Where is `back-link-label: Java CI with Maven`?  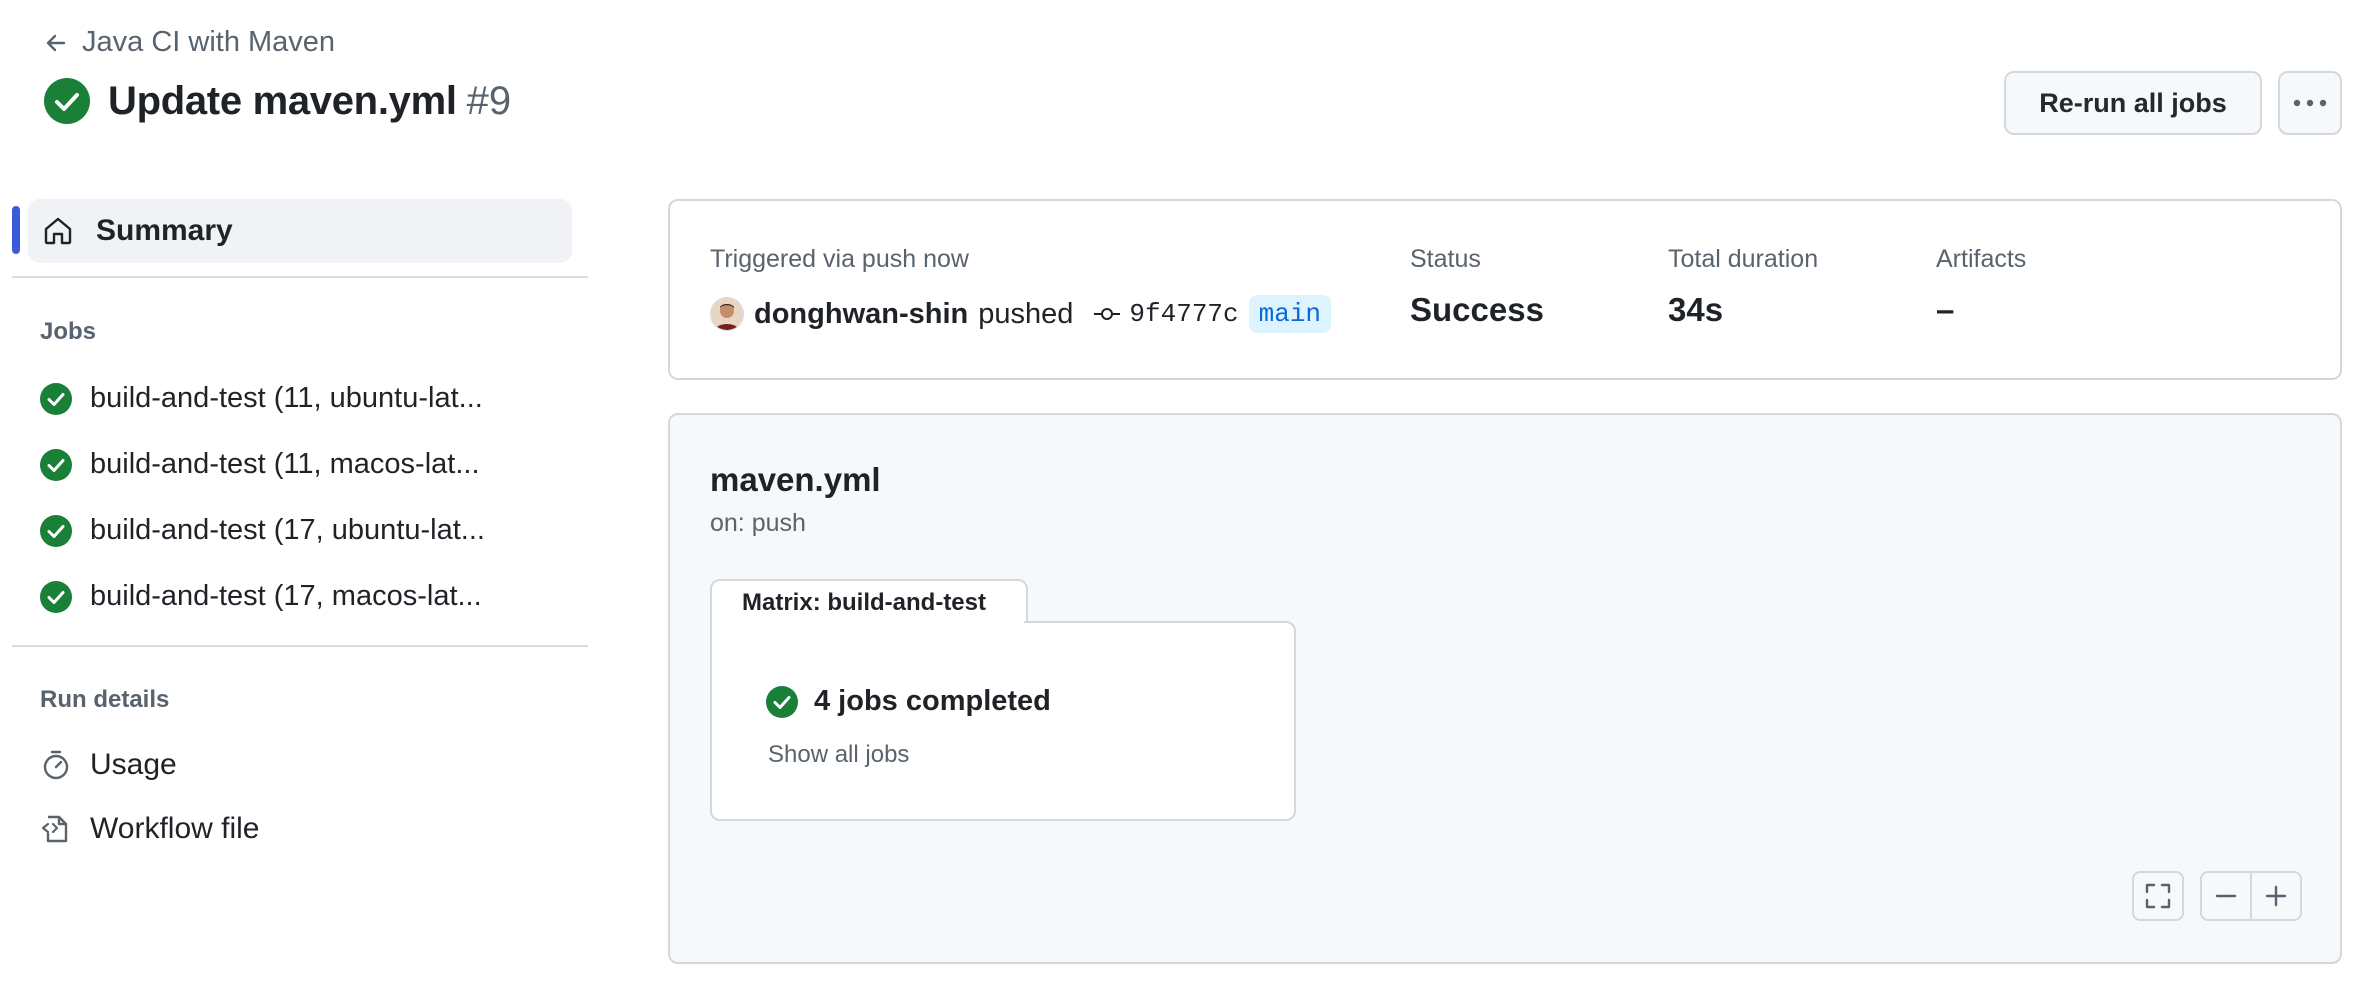 back-link-label: Java CI with Maven is located at coordinates (209, 42).